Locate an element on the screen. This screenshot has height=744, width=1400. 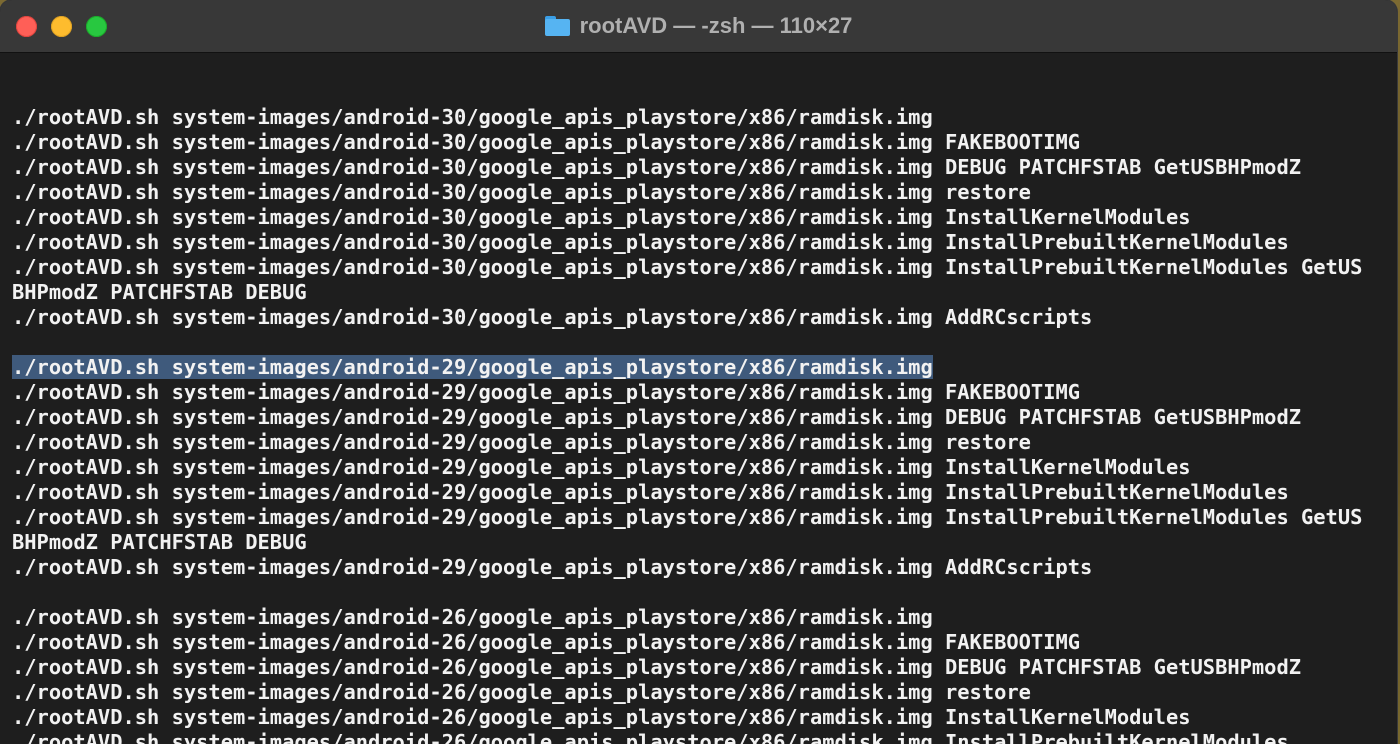
window-title: rootAVD — -zsh — 110×27 is located at coordinates (698, 26).